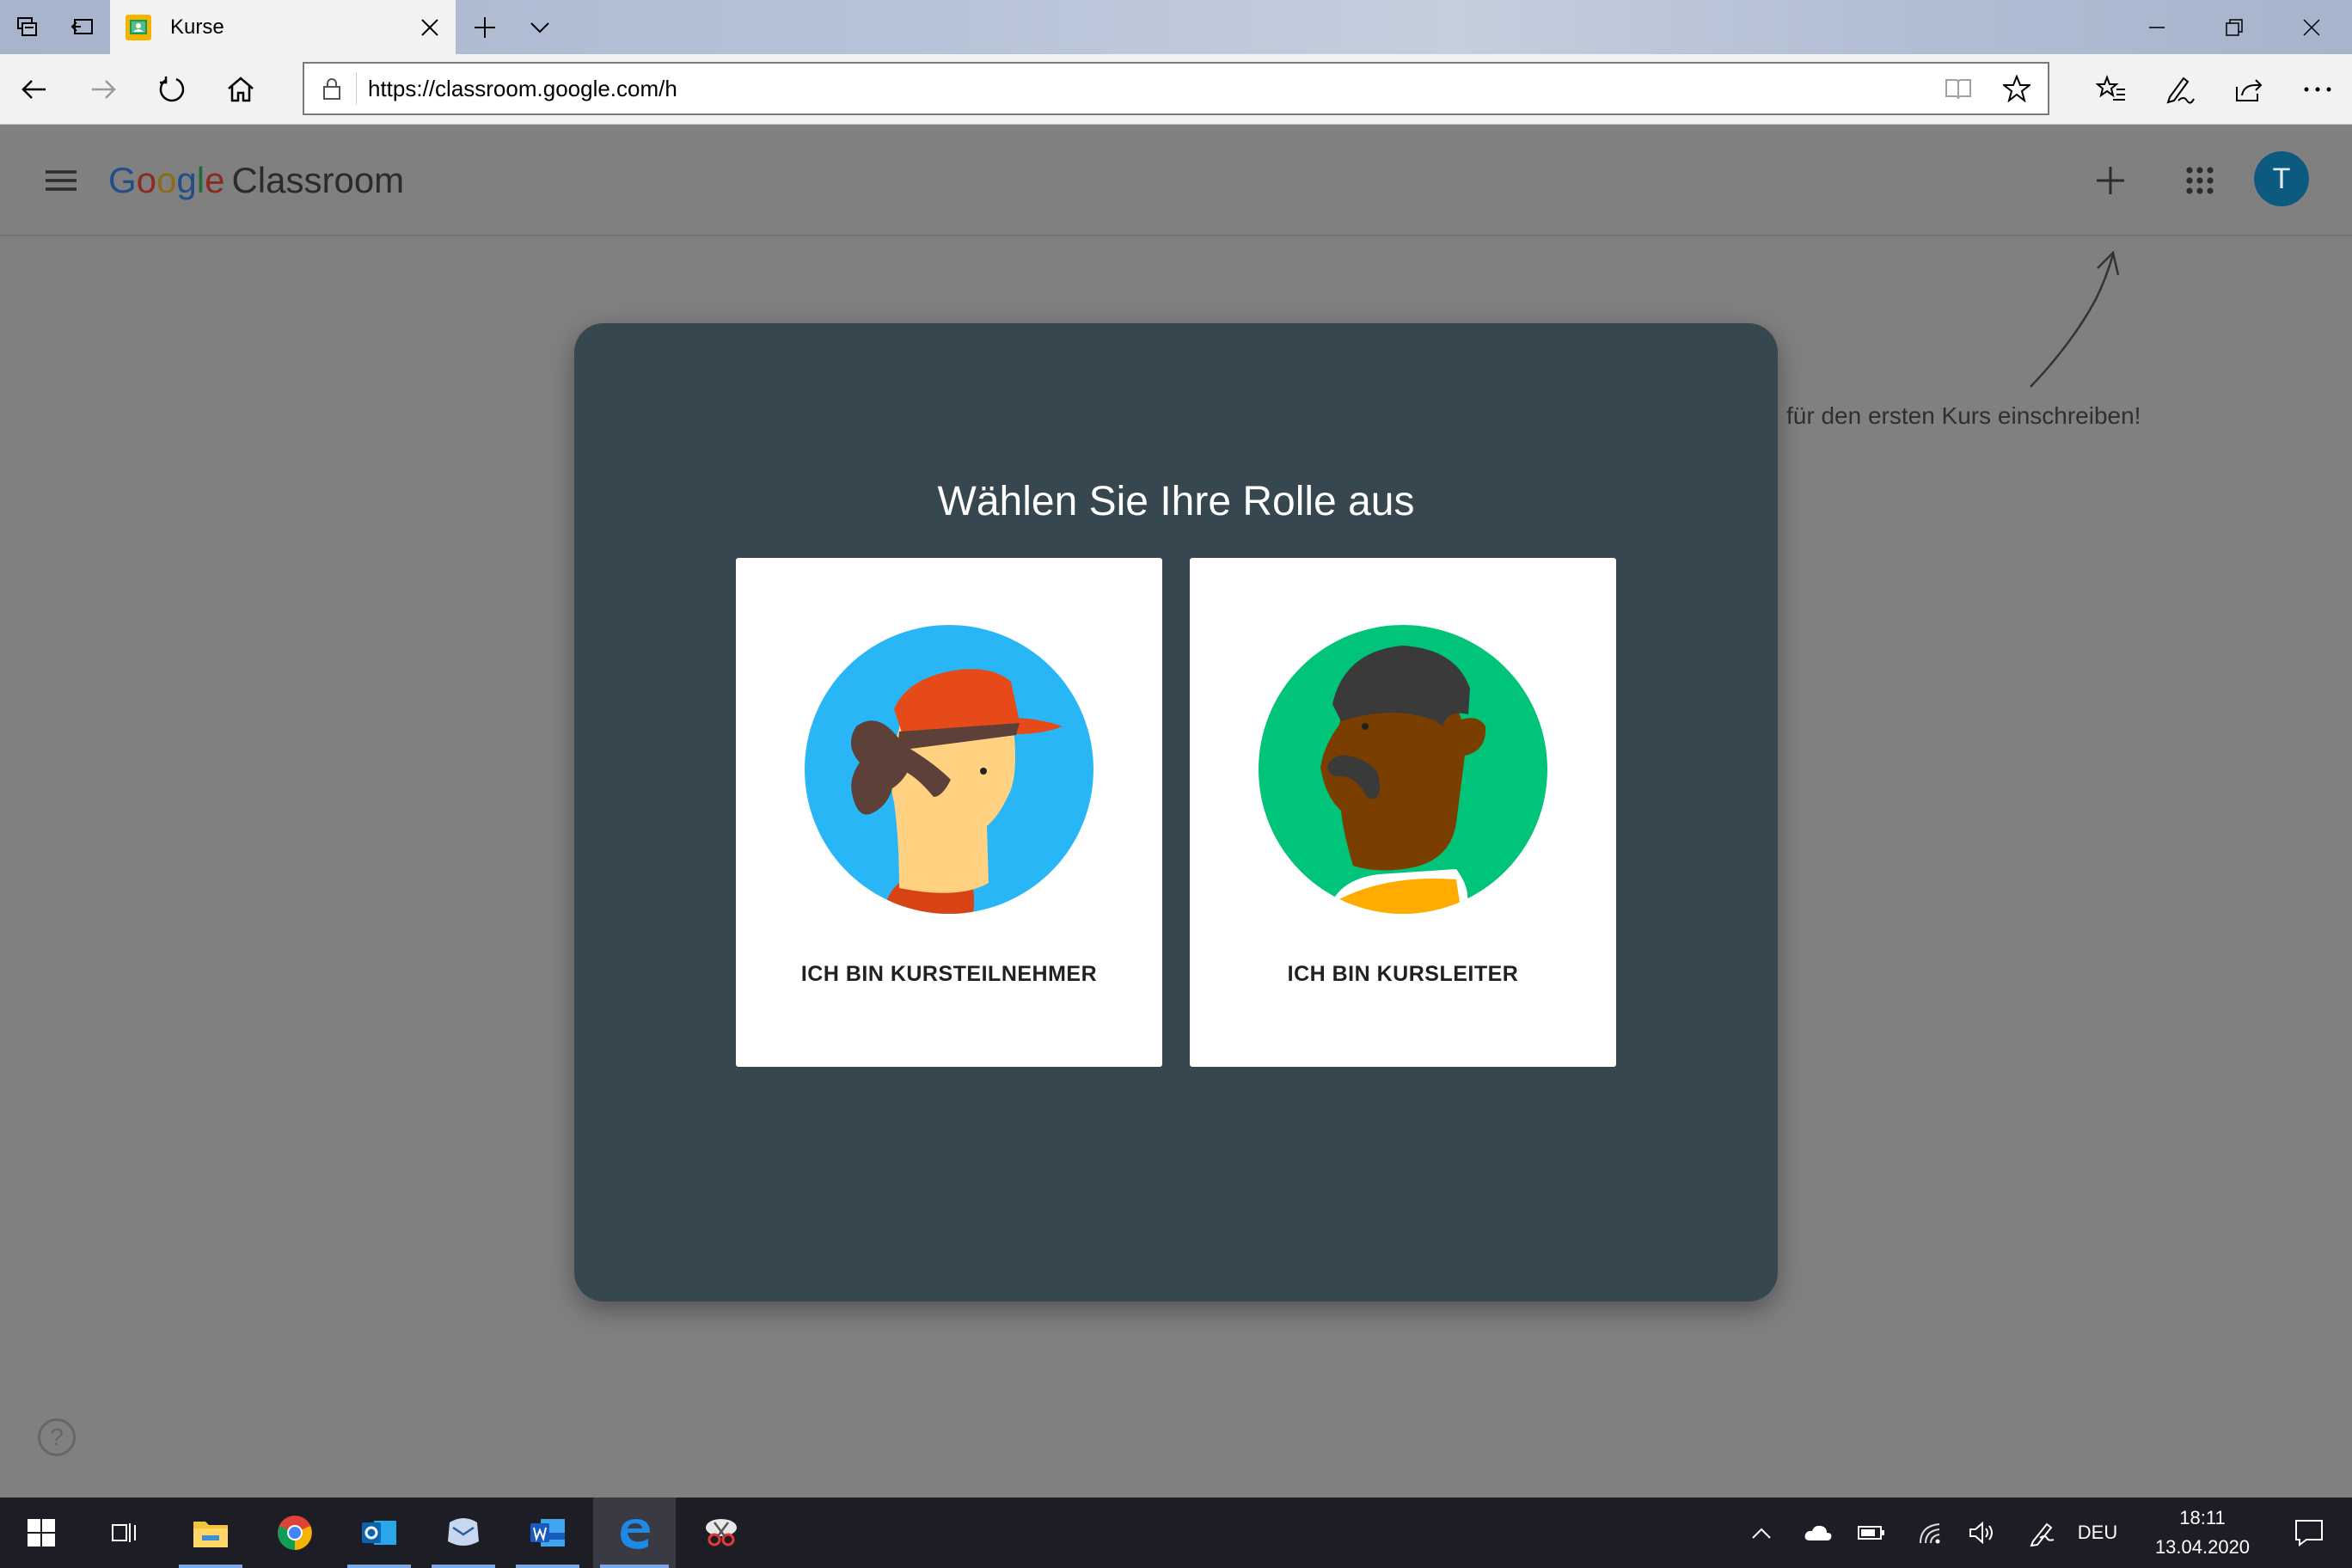 The image size is (2352, 1568). I want to click on tab-preview-chevron-down-icon, so click(539, 27).